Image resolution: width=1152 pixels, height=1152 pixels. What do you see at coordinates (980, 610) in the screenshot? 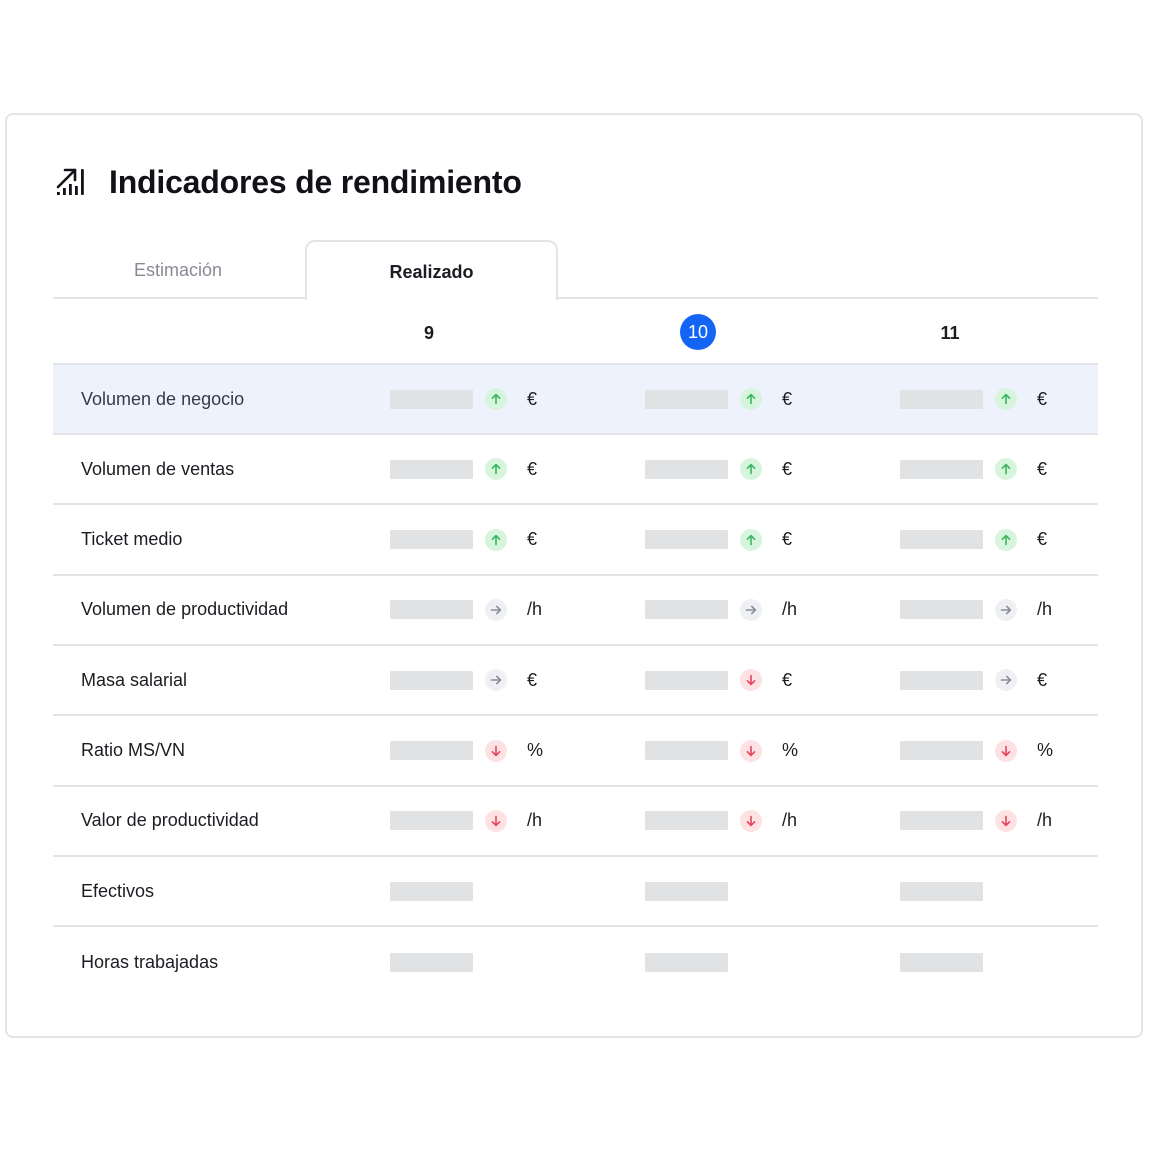
I see `value-cell-col-11: /h` at bounding box center [980, 610].